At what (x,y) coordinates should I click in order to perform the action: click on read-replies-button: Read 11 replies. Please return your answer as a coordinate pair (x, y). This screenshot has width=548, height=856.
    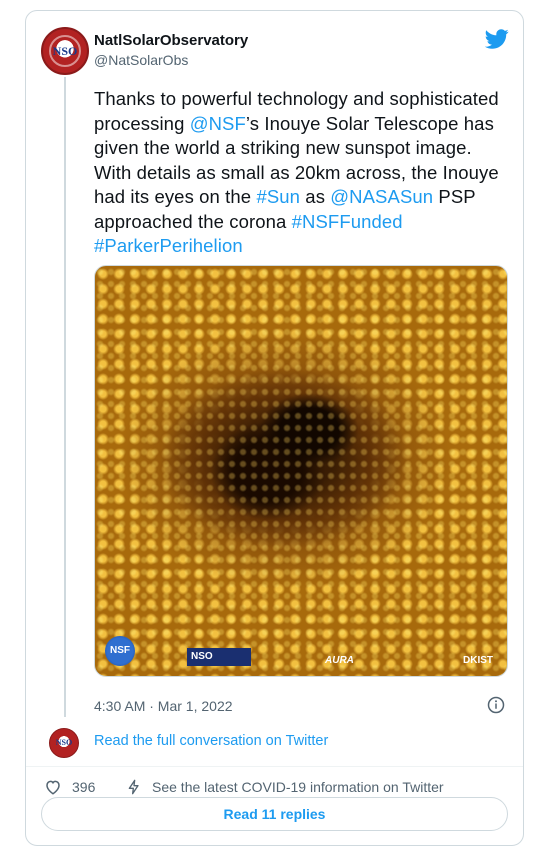
    Looking at the image, I should click on (274, 814).